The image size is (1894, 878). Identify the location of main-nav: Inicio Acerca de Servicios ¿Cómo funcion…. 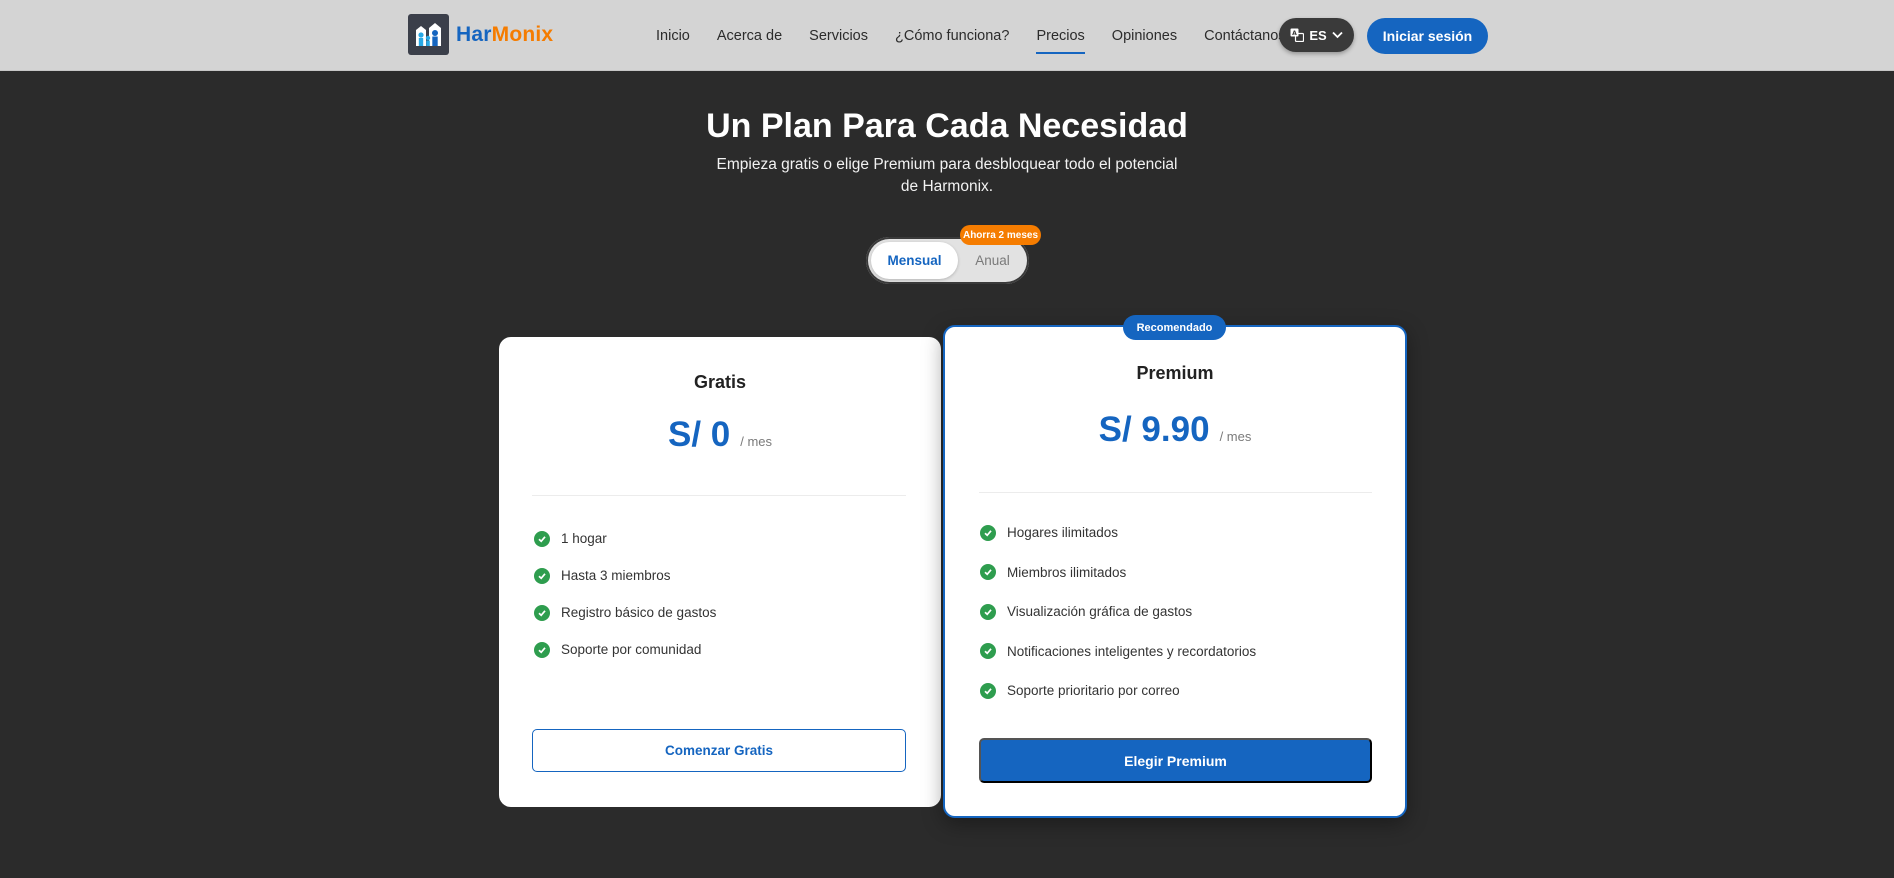
(984, 35).